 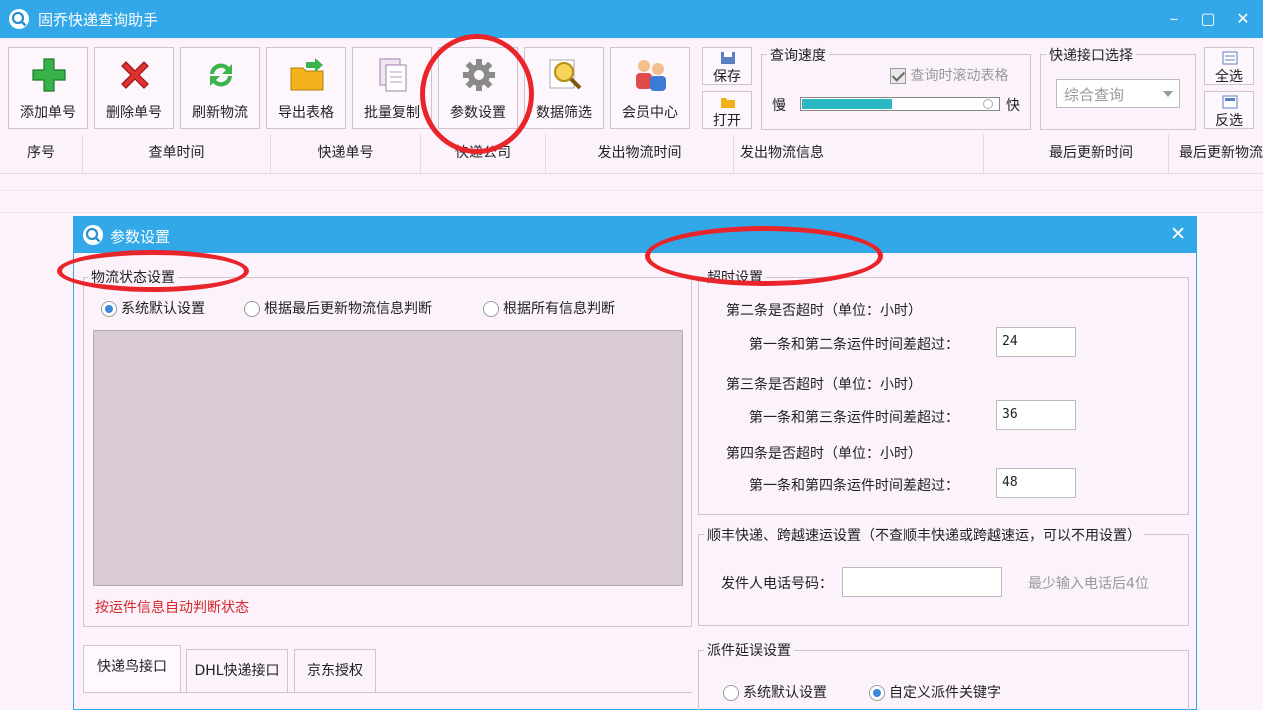 I want to click on sender-phone-input, so click(x=922, y=582).